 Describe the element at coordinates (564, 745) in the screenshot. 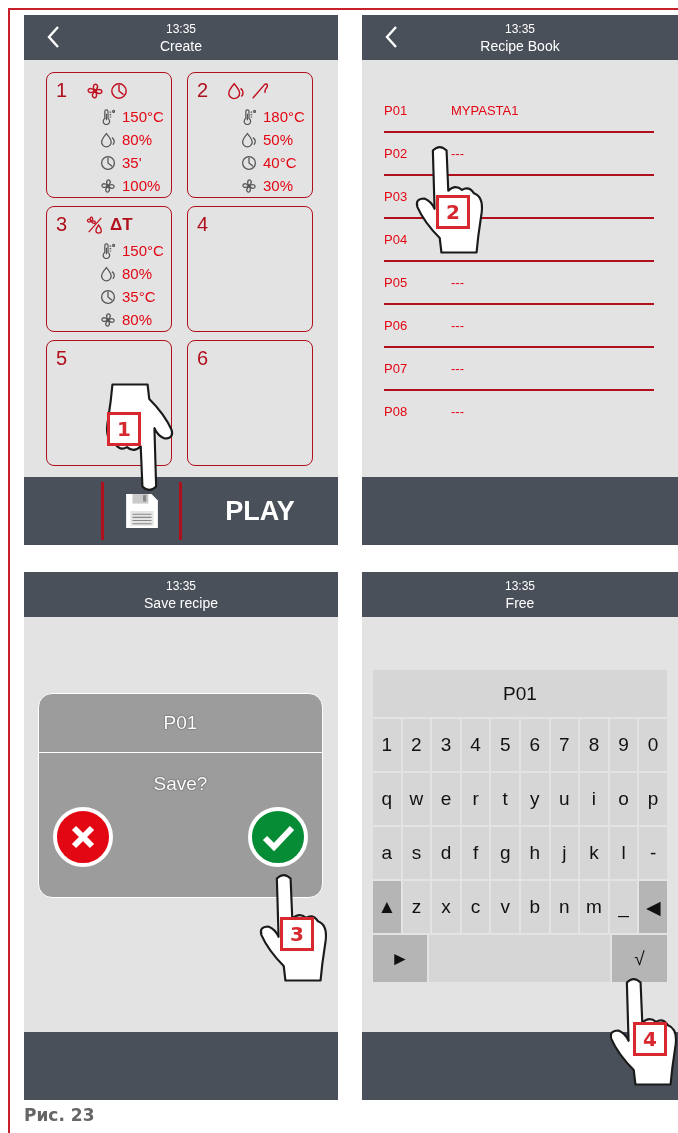

I see `keyboard-key: 7` at that location.